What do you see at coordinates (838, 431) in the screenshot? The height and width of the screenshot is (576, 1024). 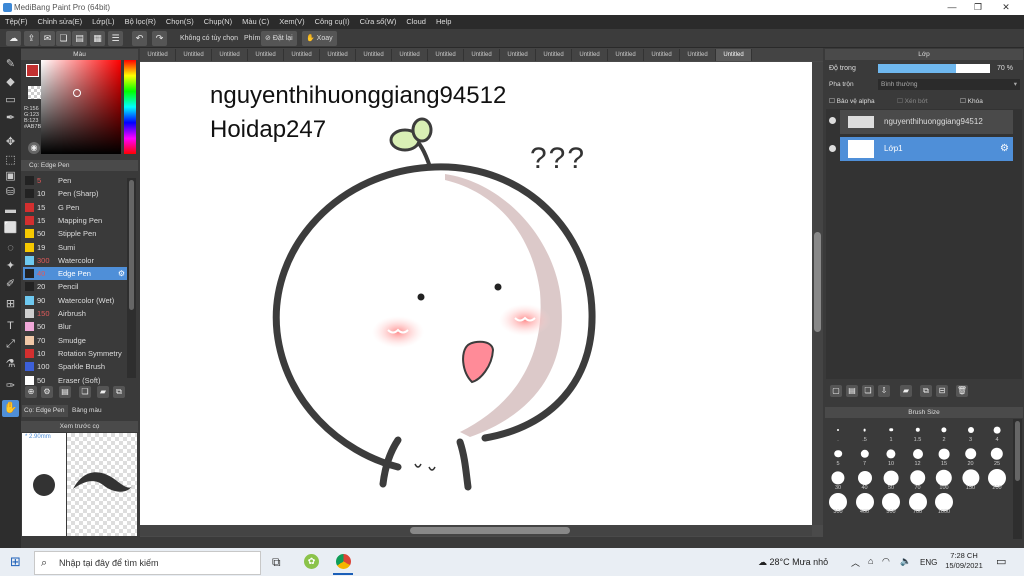 I see `brush-size-option: .` at bounding box center [838, 431].